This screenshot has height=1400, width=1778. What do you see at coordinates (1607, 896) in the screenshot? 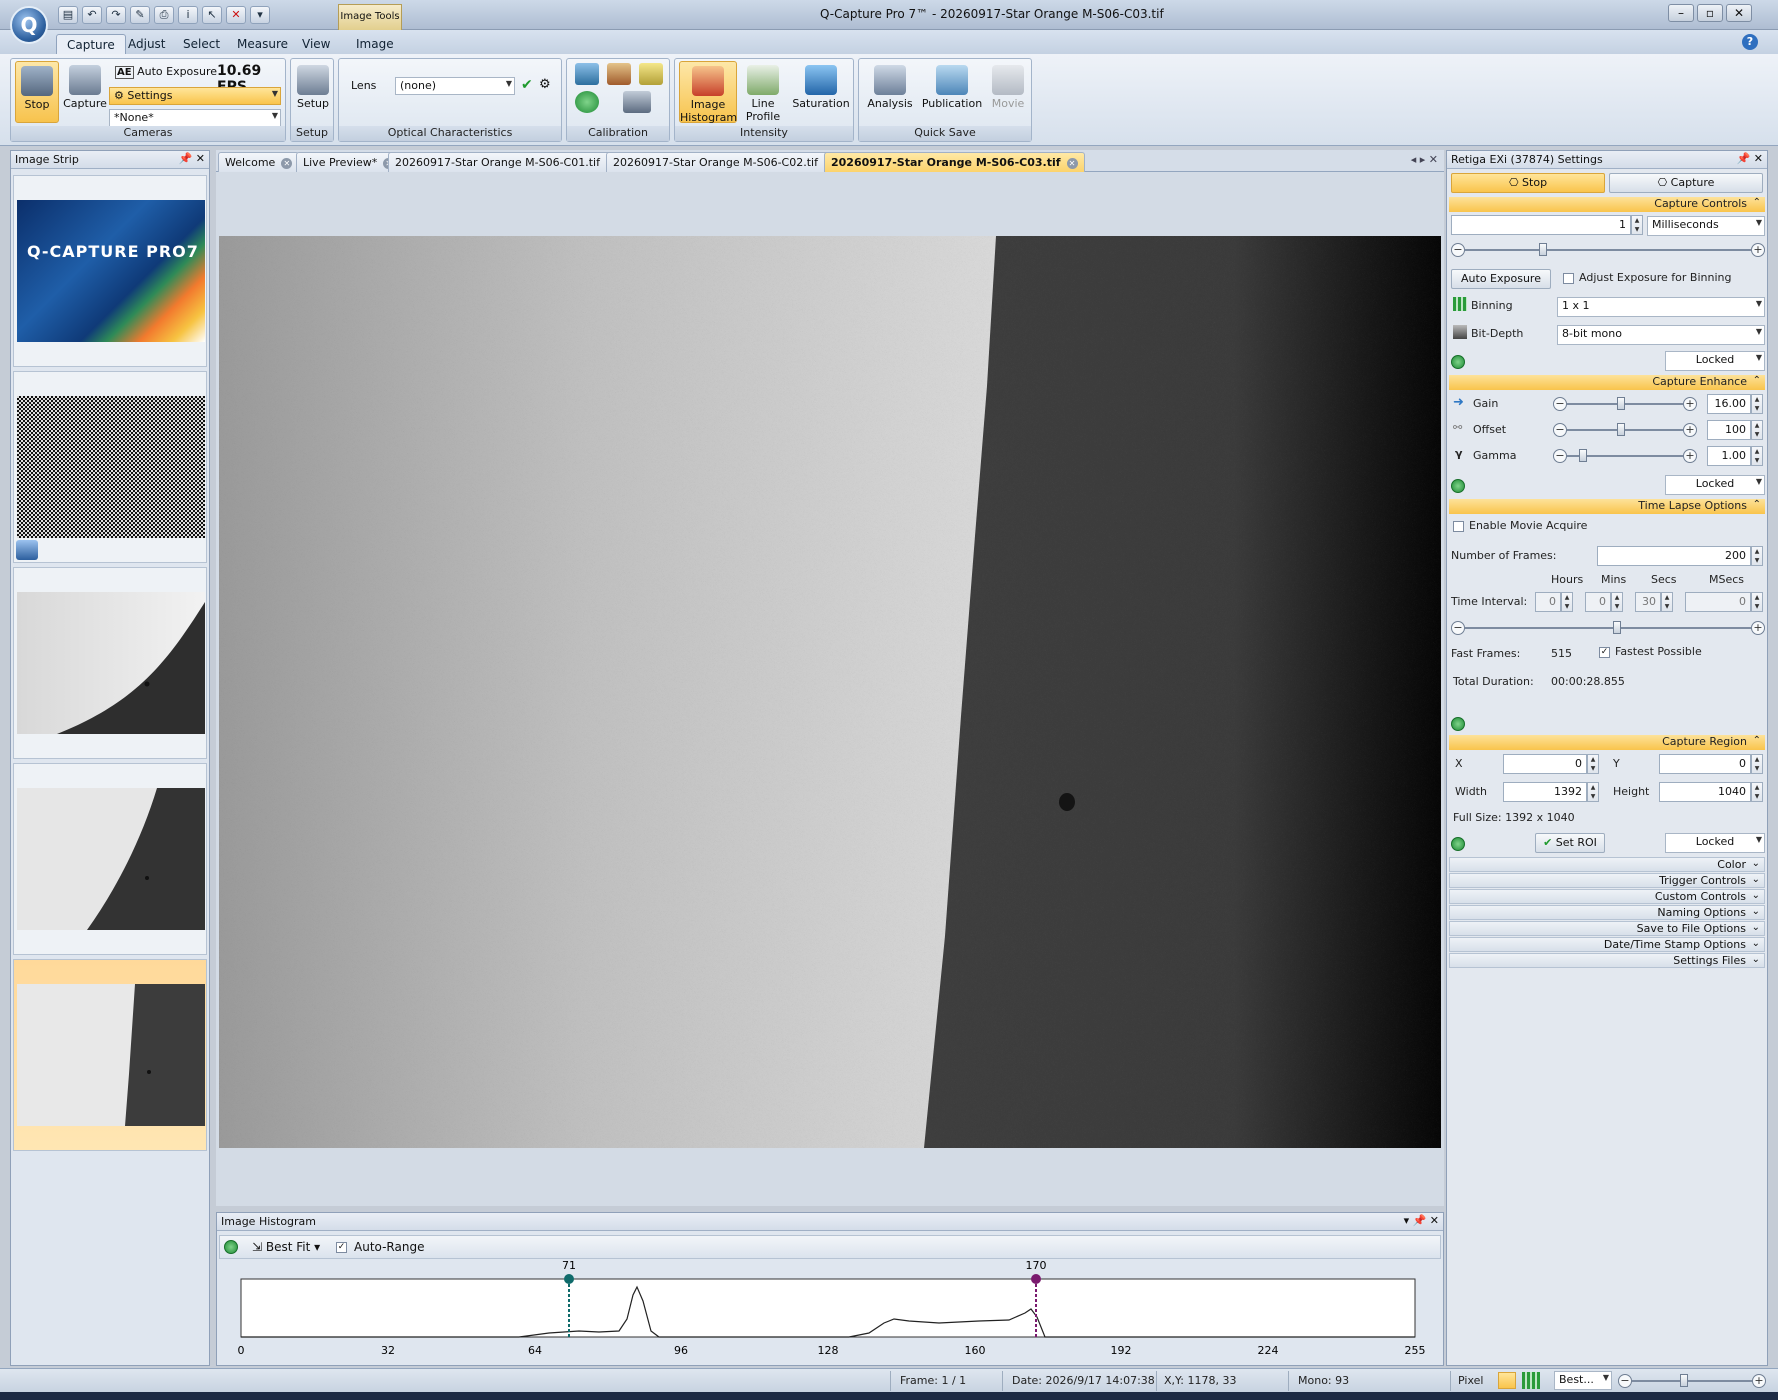
I see `section-custom-controls: Custom Controls ⌄` at bounding box center [1607, 896].